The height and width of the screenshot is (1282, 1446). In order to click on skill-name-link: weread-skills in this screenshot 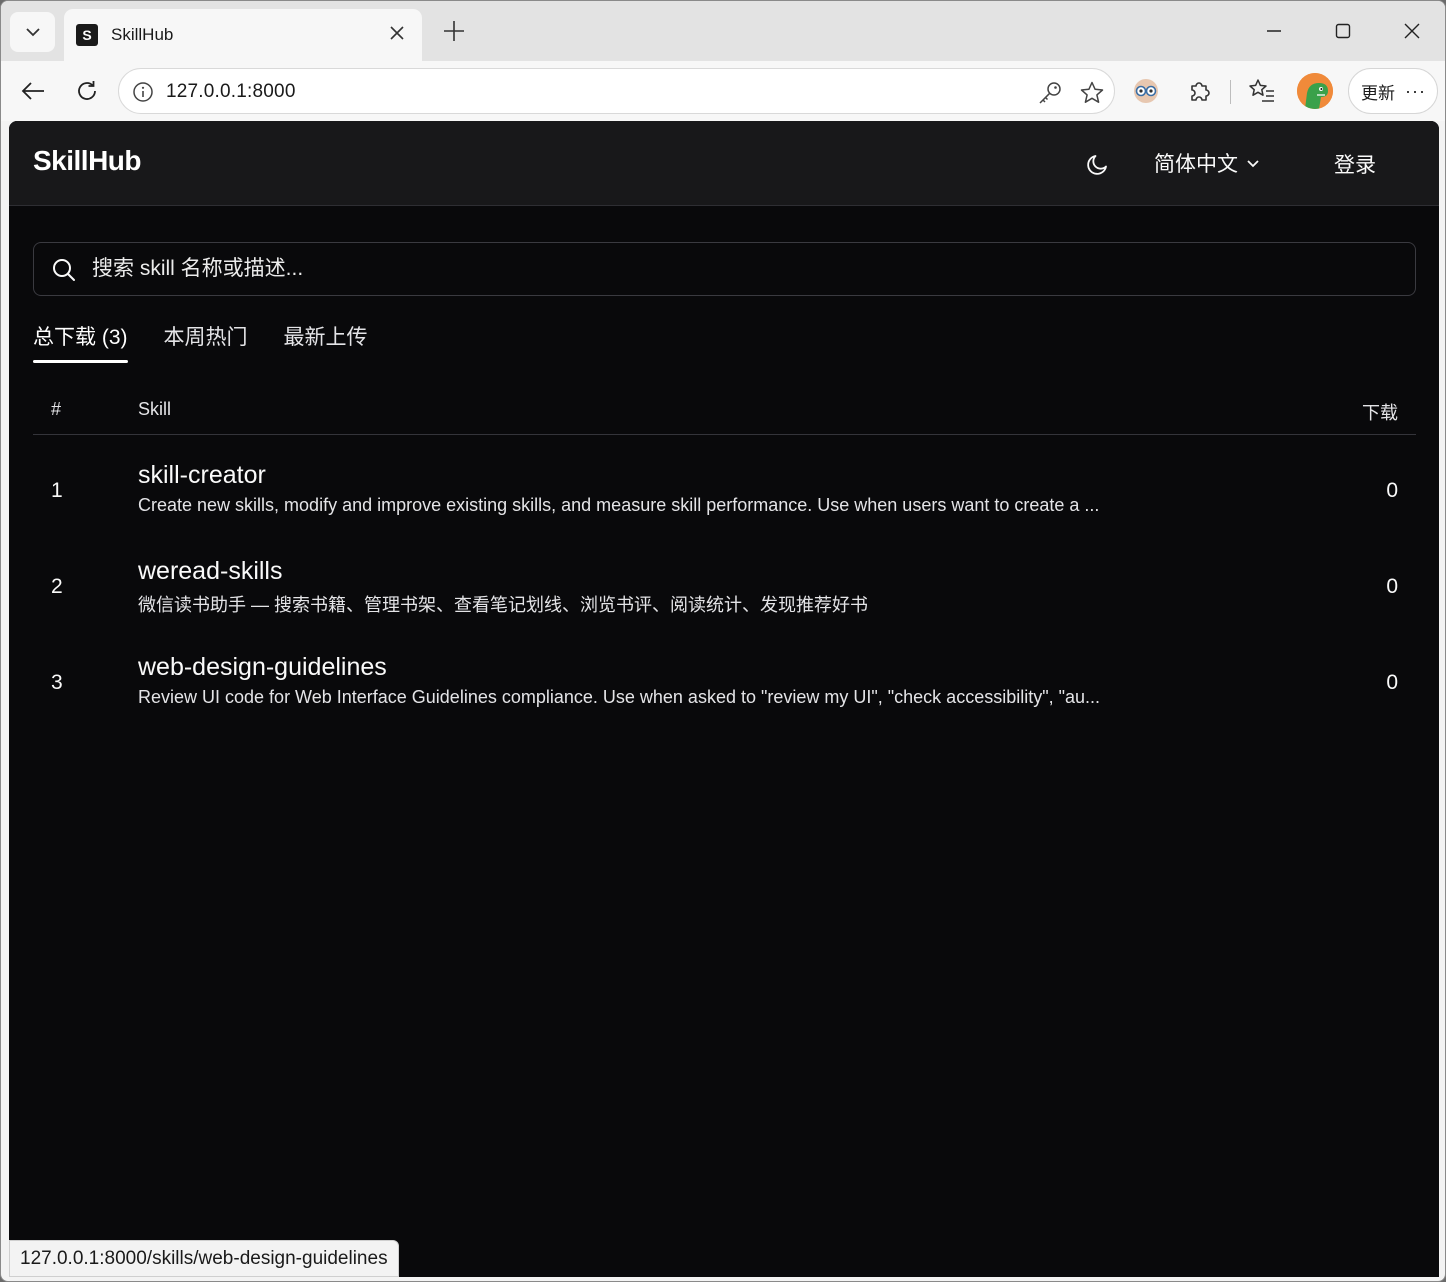, I will do `click(210, 571)`.